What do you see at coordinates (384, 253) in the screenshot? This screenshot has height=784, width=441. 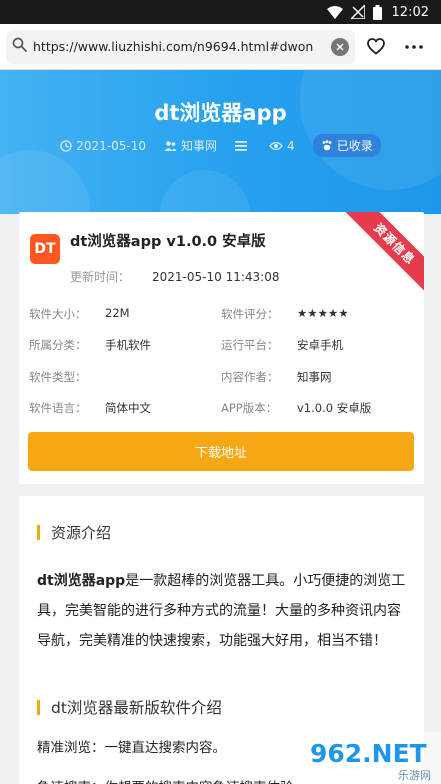 I see `resource-info-ribbon: 资源信息` at bounding box center [384, 253].